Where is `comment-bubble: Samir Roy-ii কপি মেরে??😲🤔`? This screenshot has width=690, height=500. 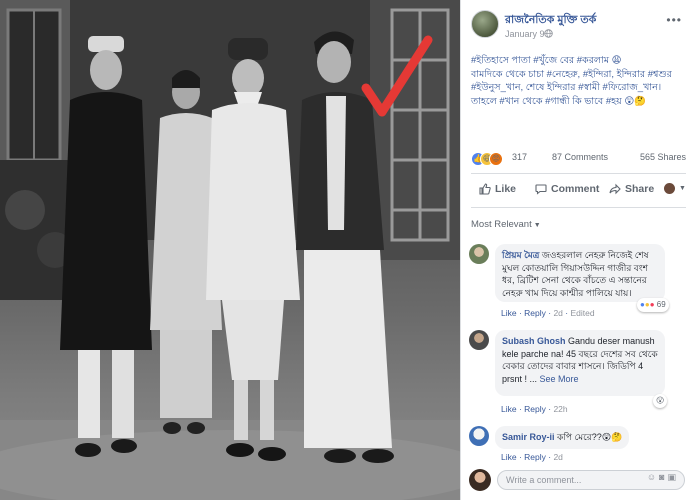
comment-bubble: Samir Roy-ii কপি মেরে??😲🤔 is located at coordinates (562, 437).